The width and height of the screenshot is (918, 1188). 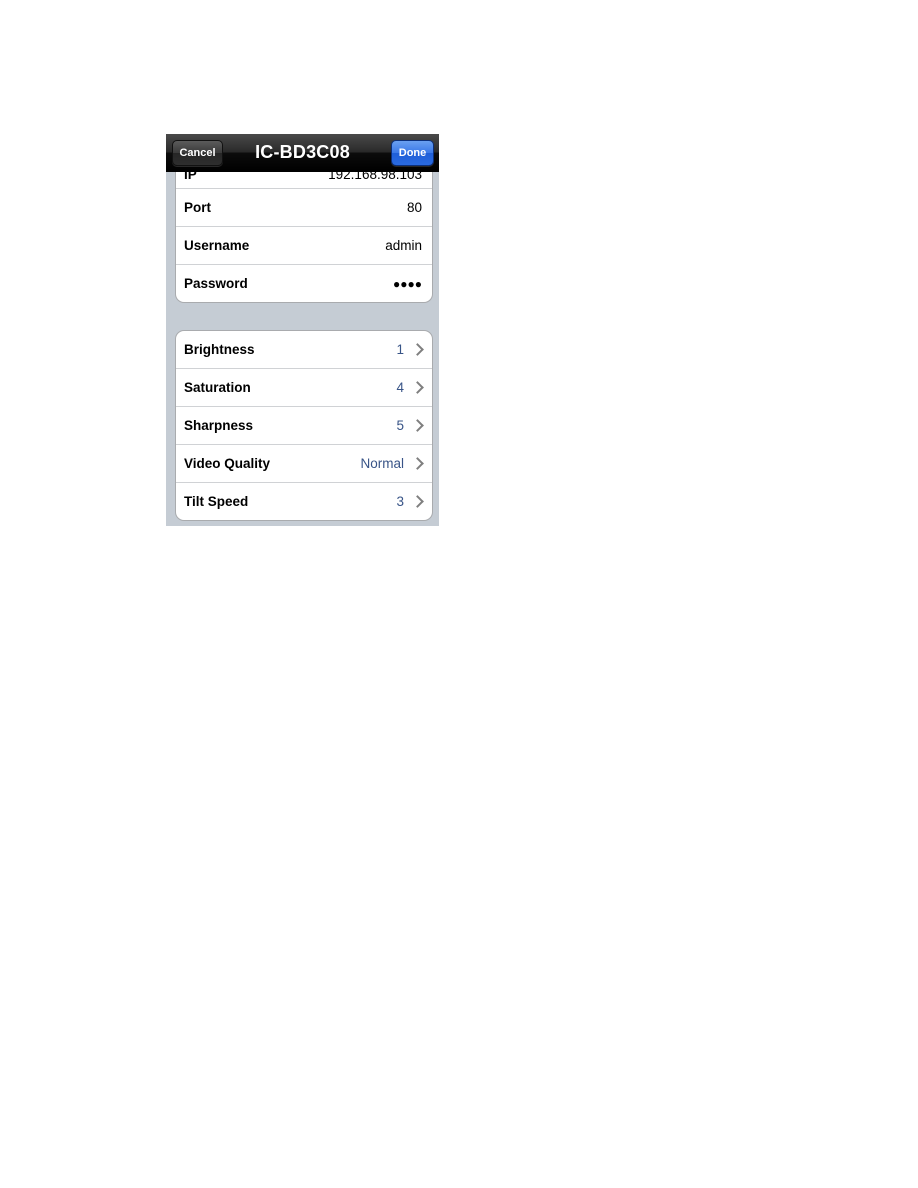 I want to click on navigation-bar: Cancel IC-BD3C08 Done, so click(x=302, y=153).